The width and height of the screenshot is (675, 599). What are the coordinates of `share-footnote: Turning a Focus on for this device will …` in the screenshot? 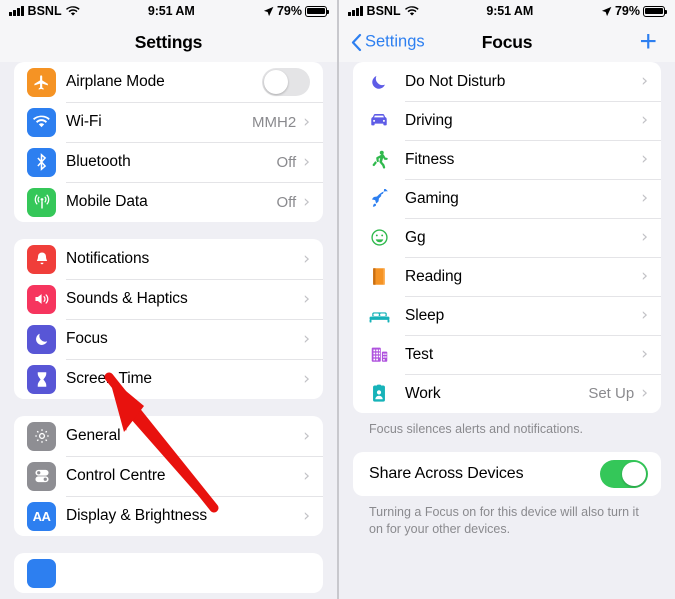 It's located at (504, 520).